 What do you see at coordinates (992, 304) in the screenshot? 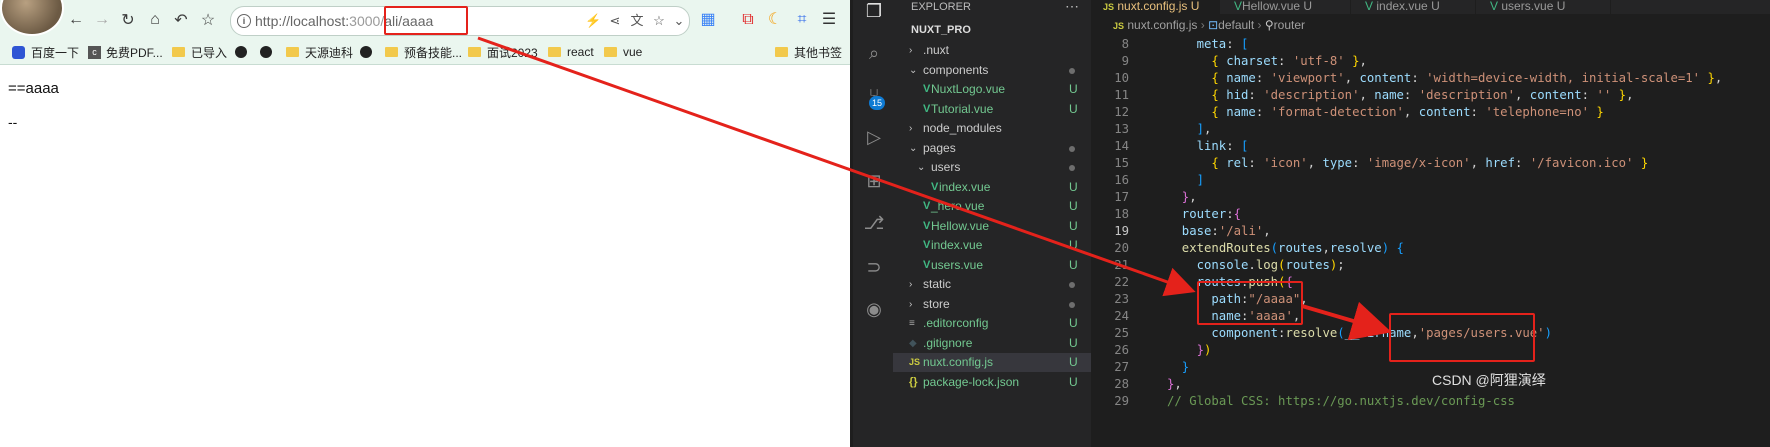
I see `tree-folder: › store` at bounding box center [992, 304].